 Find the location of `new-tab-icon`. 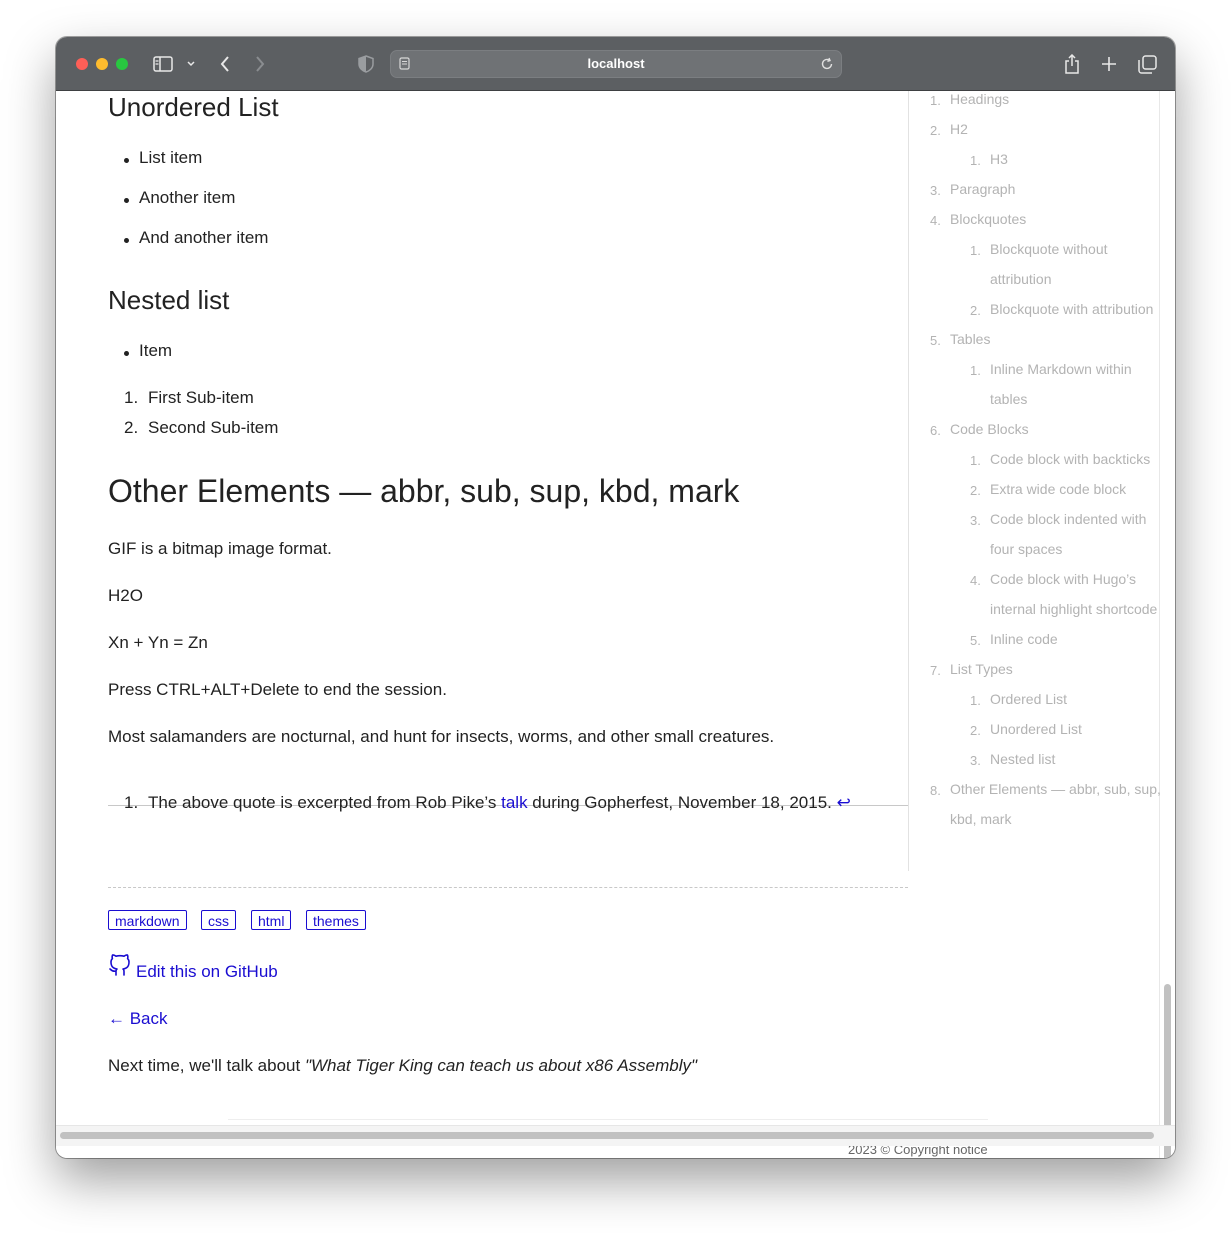

new-tab-icon is located at coordinates (1109, 64).